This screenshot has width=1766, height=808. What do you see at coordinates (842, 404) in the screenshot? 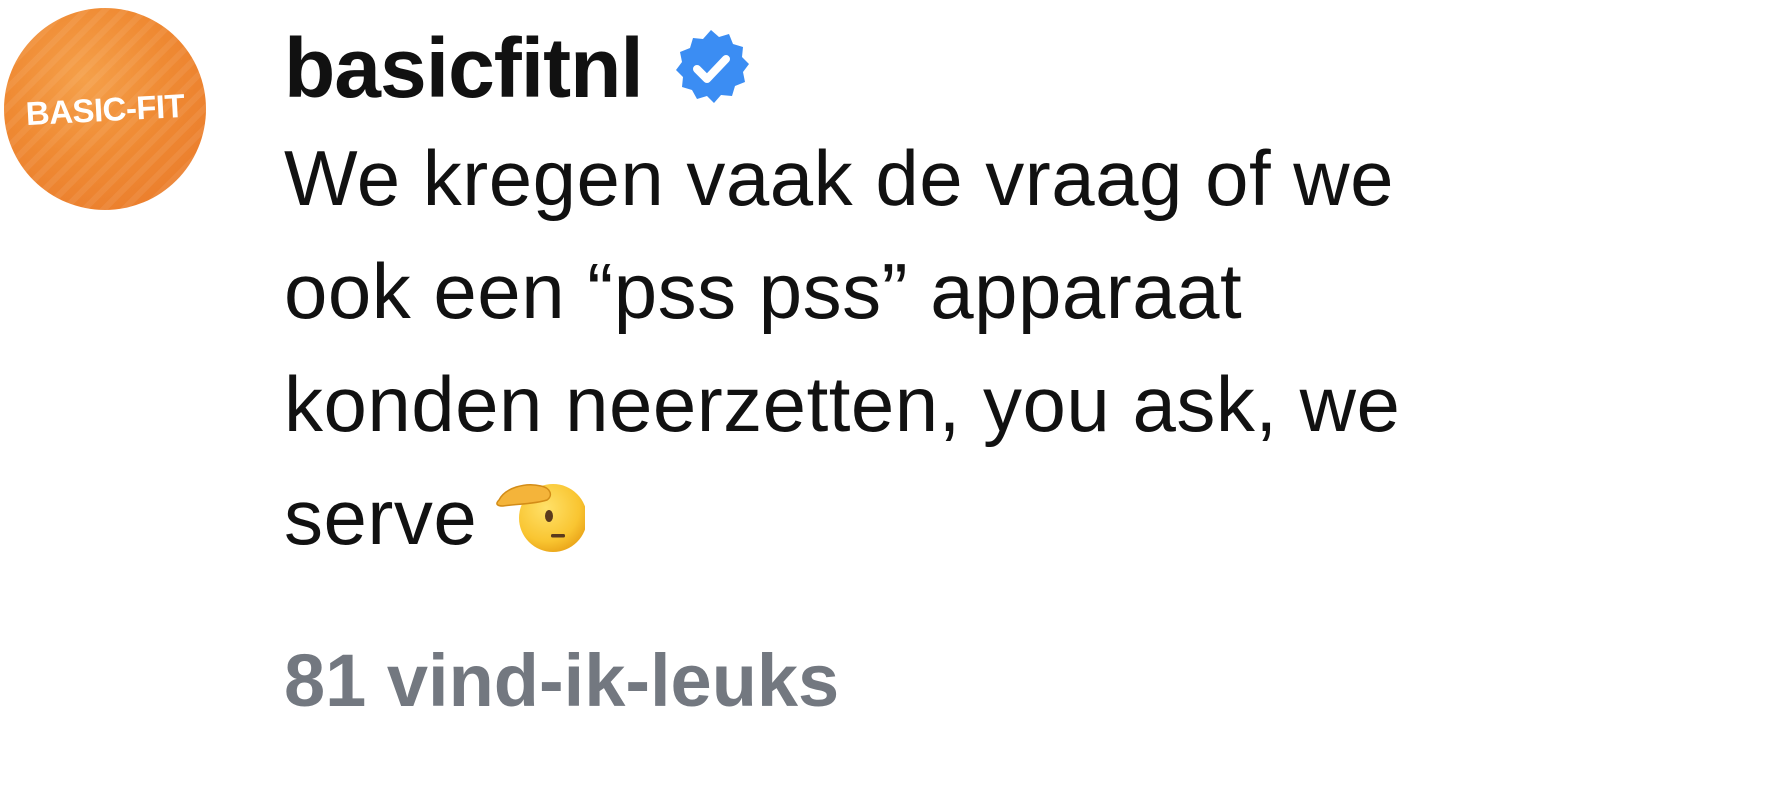
I see `caption-line: konden neerzetten, you ask, we` at bounding box center [842, 404].